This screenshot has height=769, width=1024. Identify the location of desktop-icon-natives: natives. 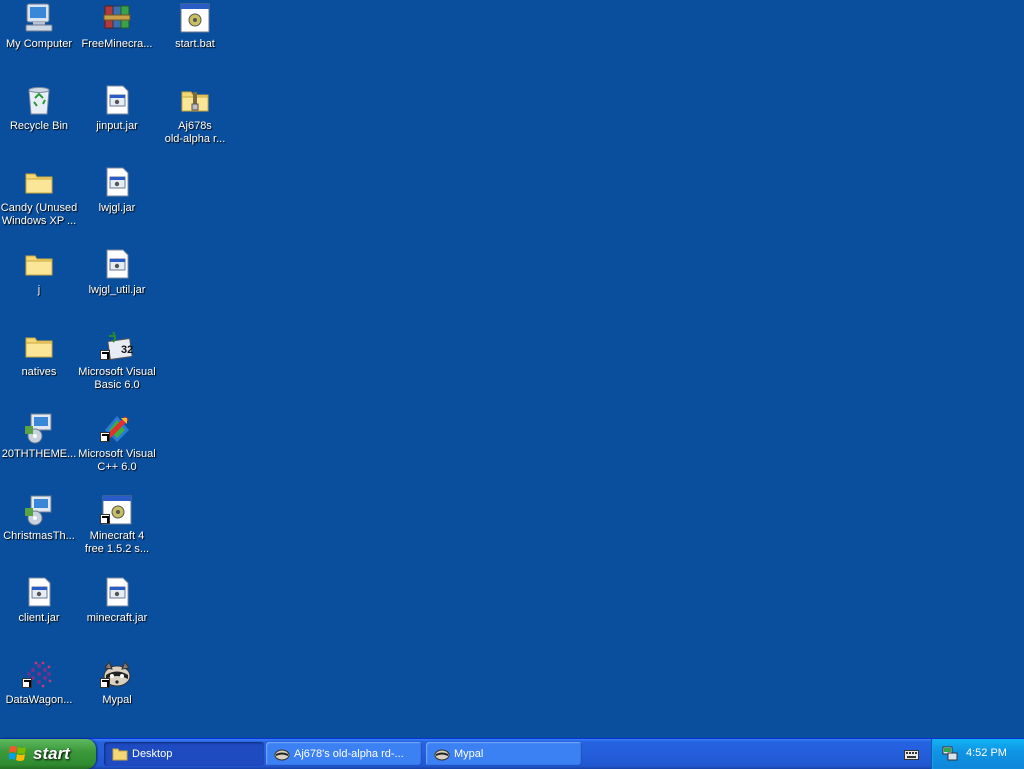
(39, 367).